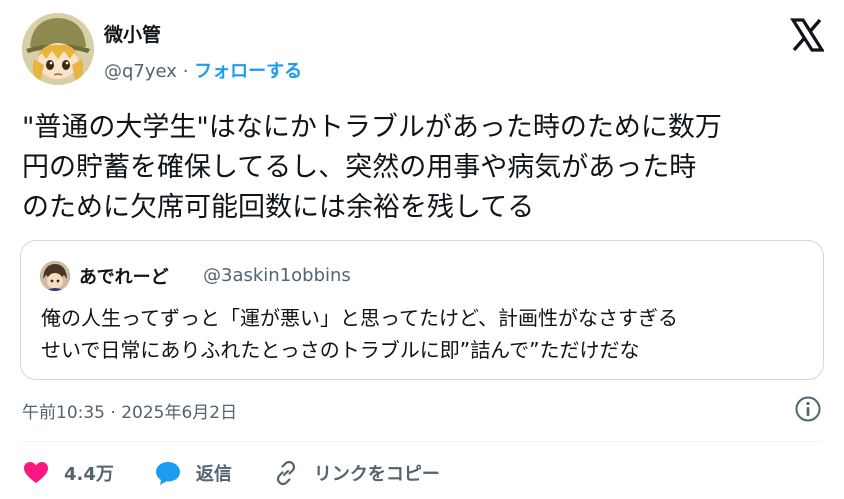 This screenshot has height=499, width=844. Describe the element at coordinates (55, 276) in the screenshot. I see `quoted-author-avatar` at that location.